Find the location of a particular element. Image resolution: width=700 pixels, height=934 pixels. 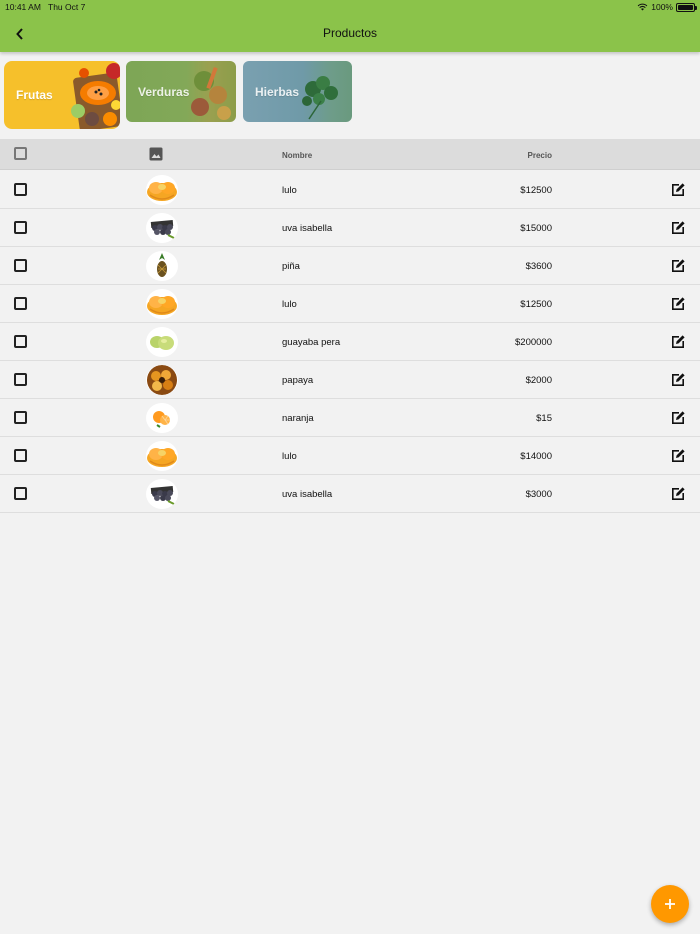

product-price: $3000 is located at coordinates (538, 494).